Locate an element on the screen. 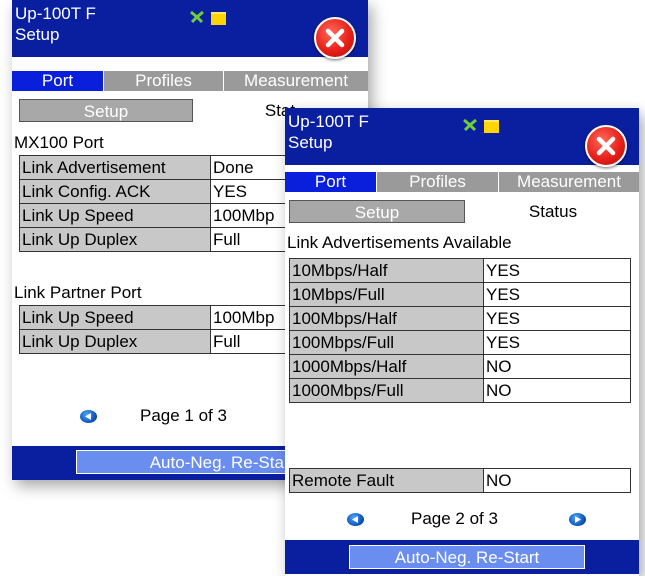 Image resolution: width=645 pixels, height=576 pixels. row-label: Remote Fault is located at coordinates (386, 480).